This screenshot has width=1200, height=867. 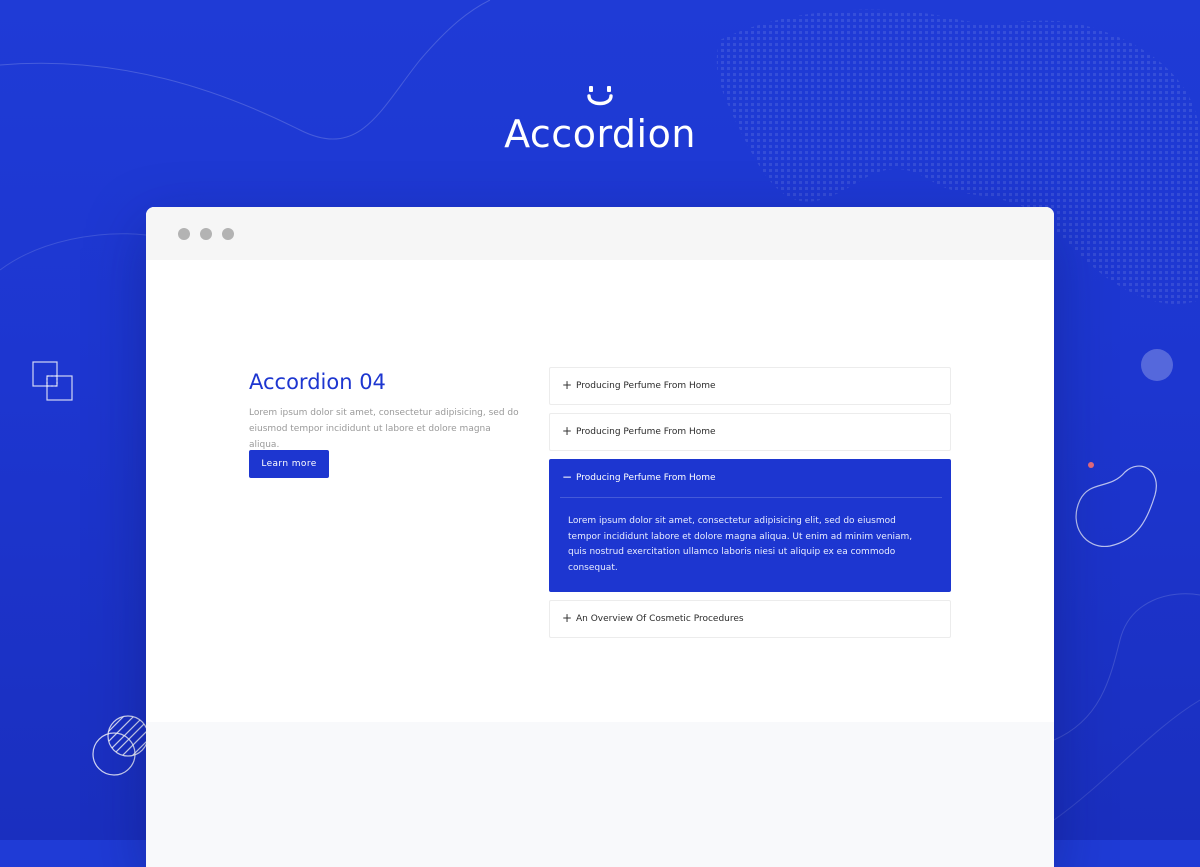 I want to click on accordion-header: − Producing Perfume From Home, so click(x=750, y=478).